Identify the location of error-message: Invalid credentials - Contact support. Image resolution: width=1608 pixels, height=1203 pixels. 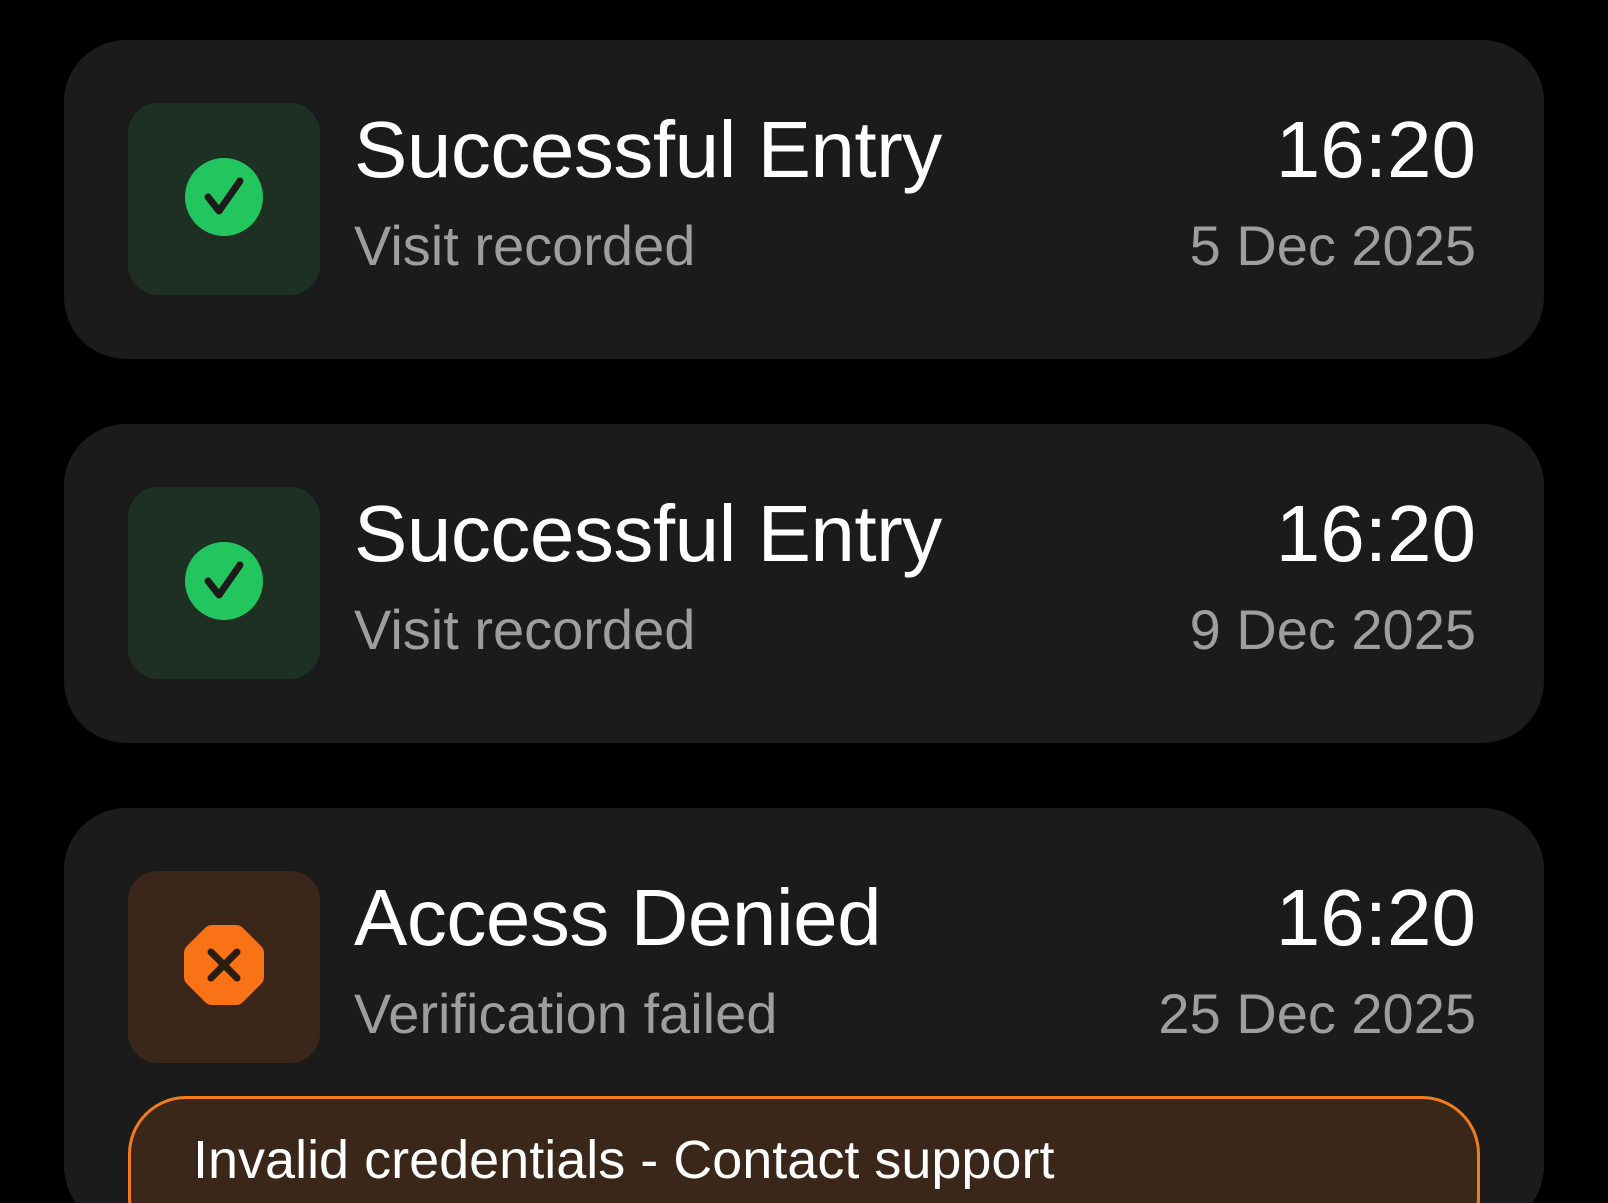
(624, 1160).